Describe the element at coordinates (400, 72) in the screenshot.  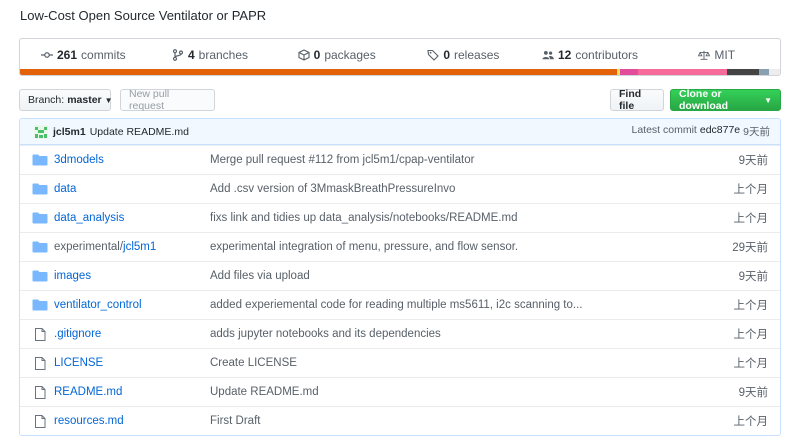
I see `language-bar` at that location.